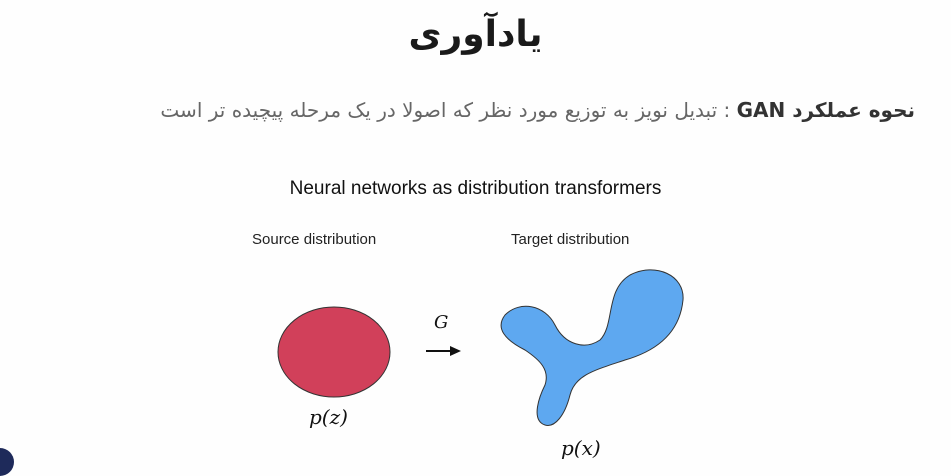  What do you see at coordinates (443, 351) in the screenshot?
I see `arrow-icon` at bounding box center [443, 351].